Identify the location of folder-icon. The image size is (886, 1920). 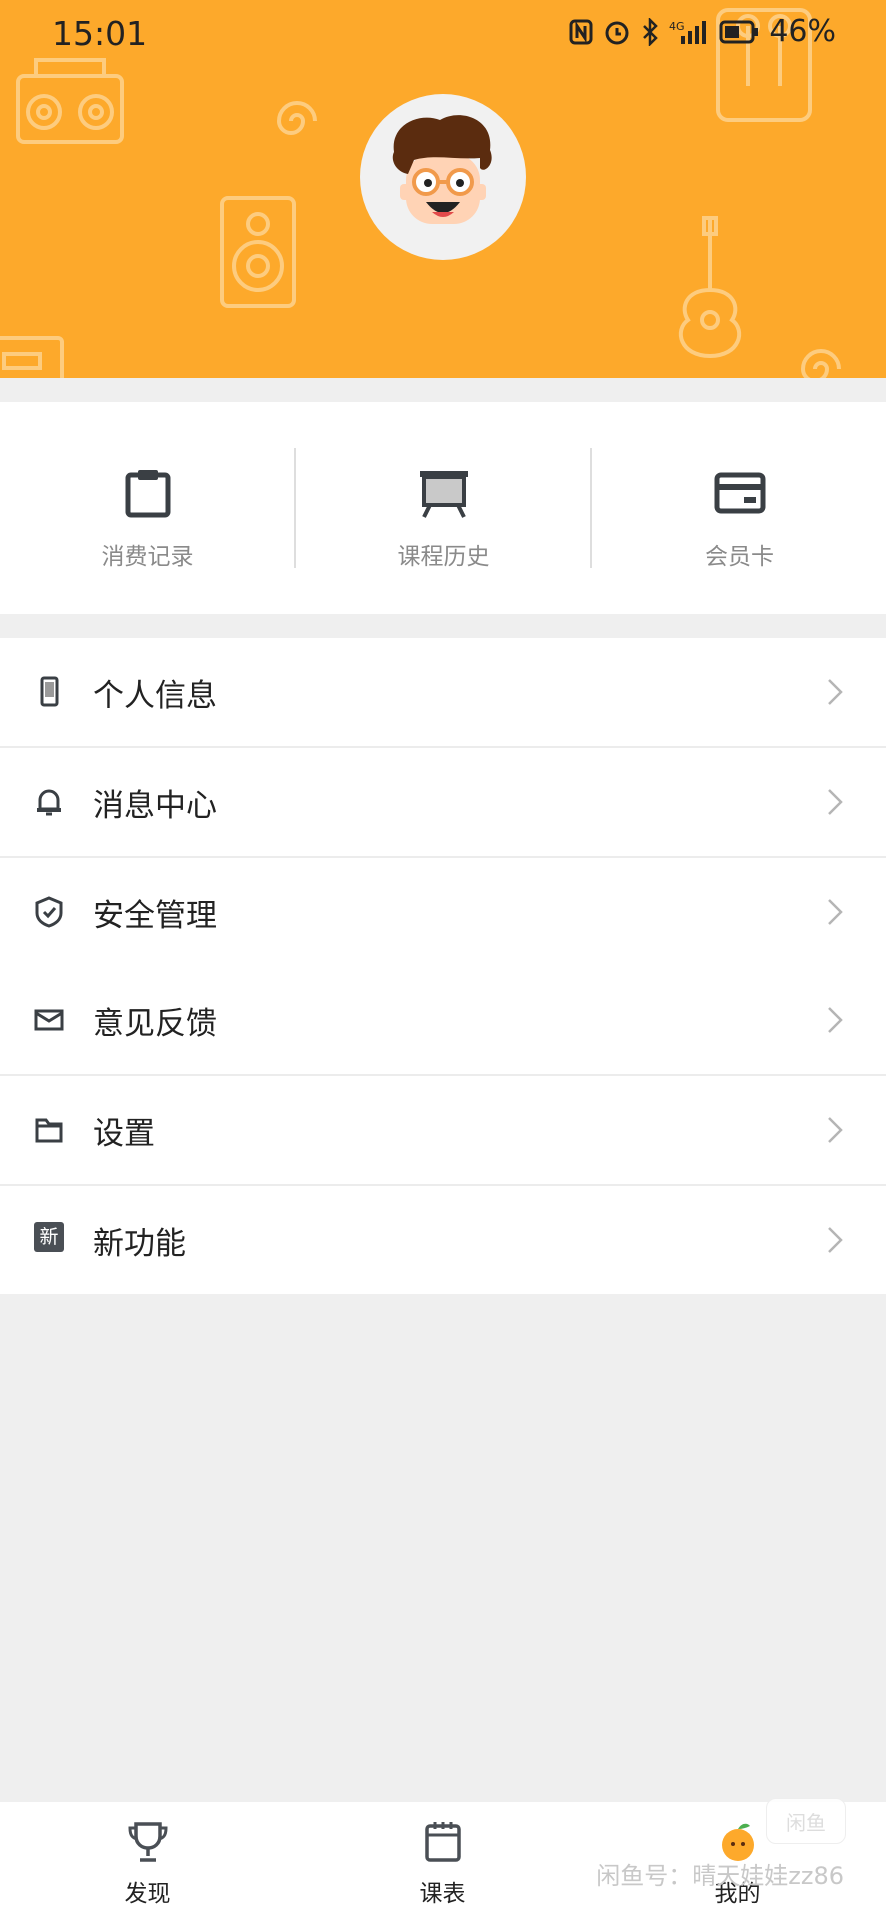
(49, 1130).